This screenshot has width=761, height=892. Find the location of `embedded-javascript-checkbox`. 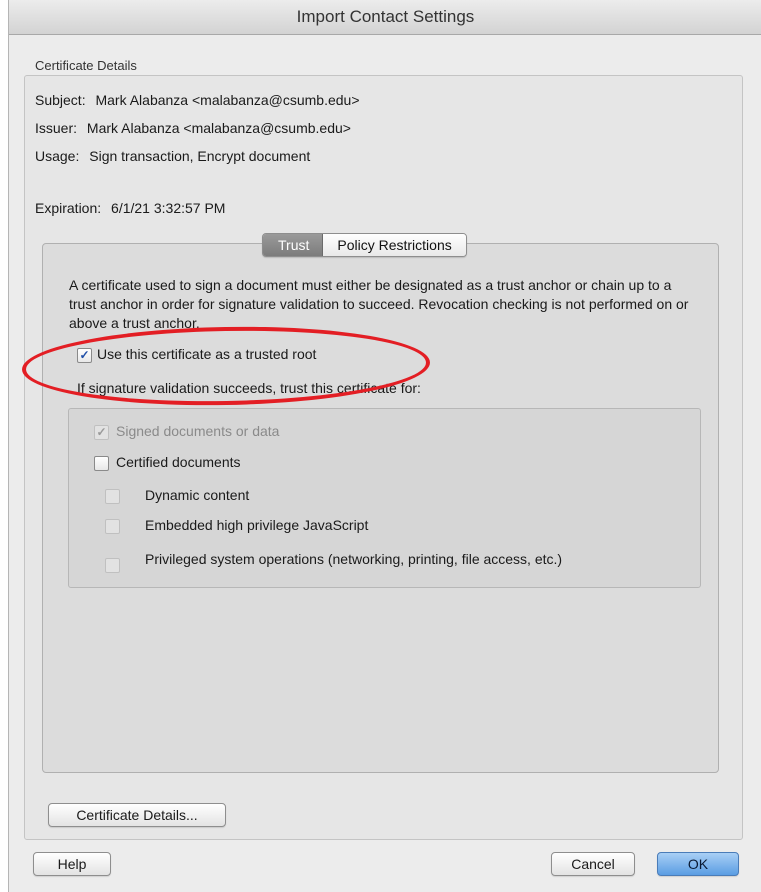

embedded-javascript-checkbox is located at coordinates (112, 526).